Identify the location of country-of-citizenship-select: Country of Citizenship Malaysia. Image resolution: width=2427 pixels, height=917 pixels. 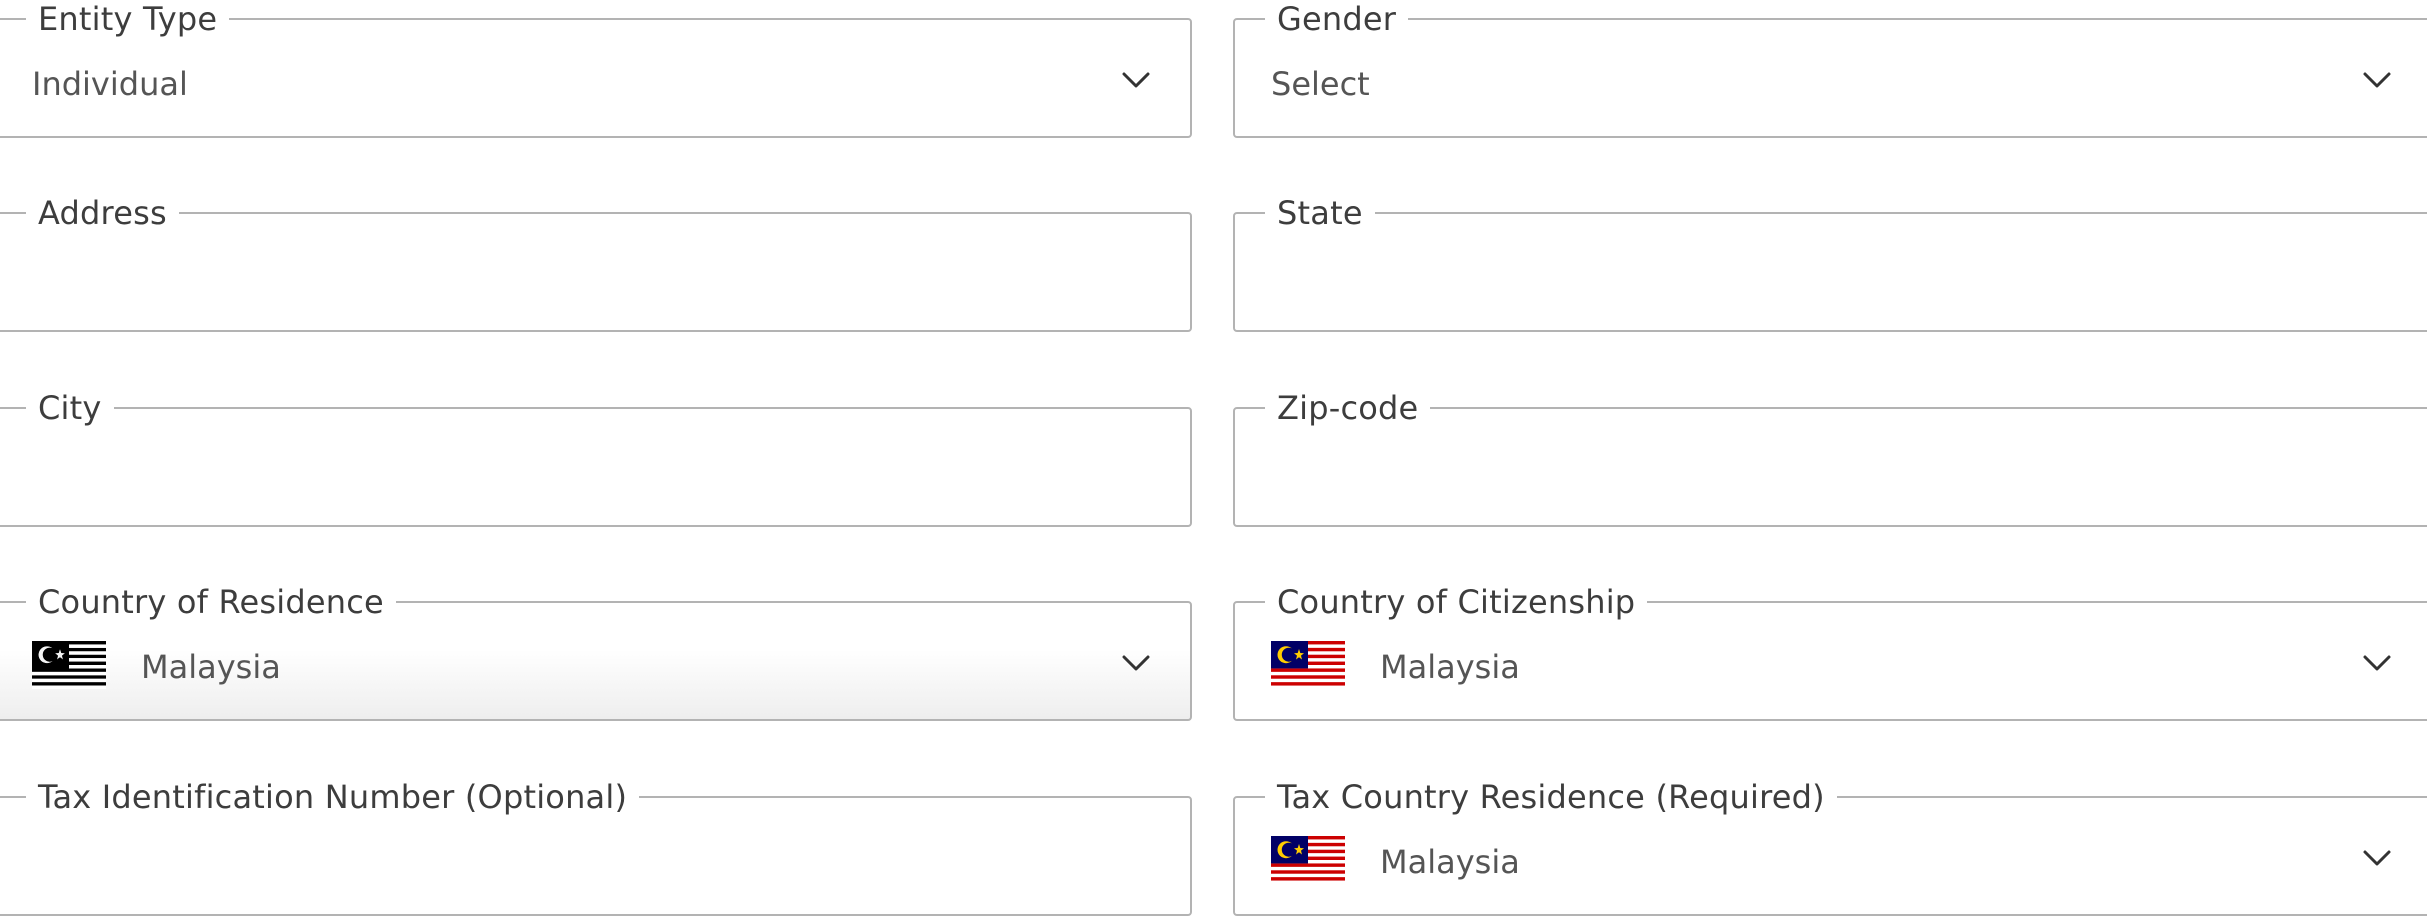
(1830, 651).